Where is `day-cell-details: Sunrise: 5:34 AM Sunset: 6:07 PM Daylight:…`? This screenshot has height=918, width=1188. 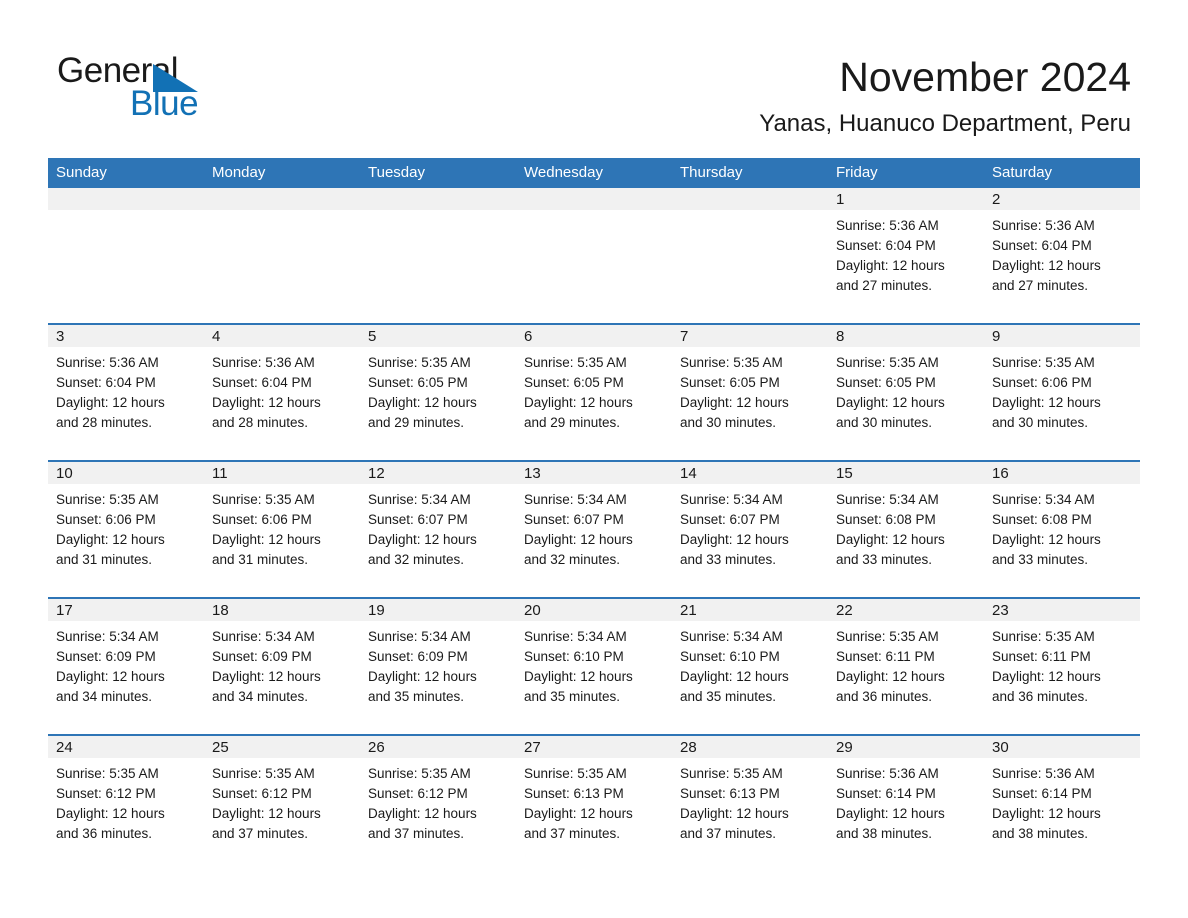 day-cell-details: Sunrise: 5:34 AM Sunset: 6:07 PM Daylight:… is located at coordinates (750, 527).